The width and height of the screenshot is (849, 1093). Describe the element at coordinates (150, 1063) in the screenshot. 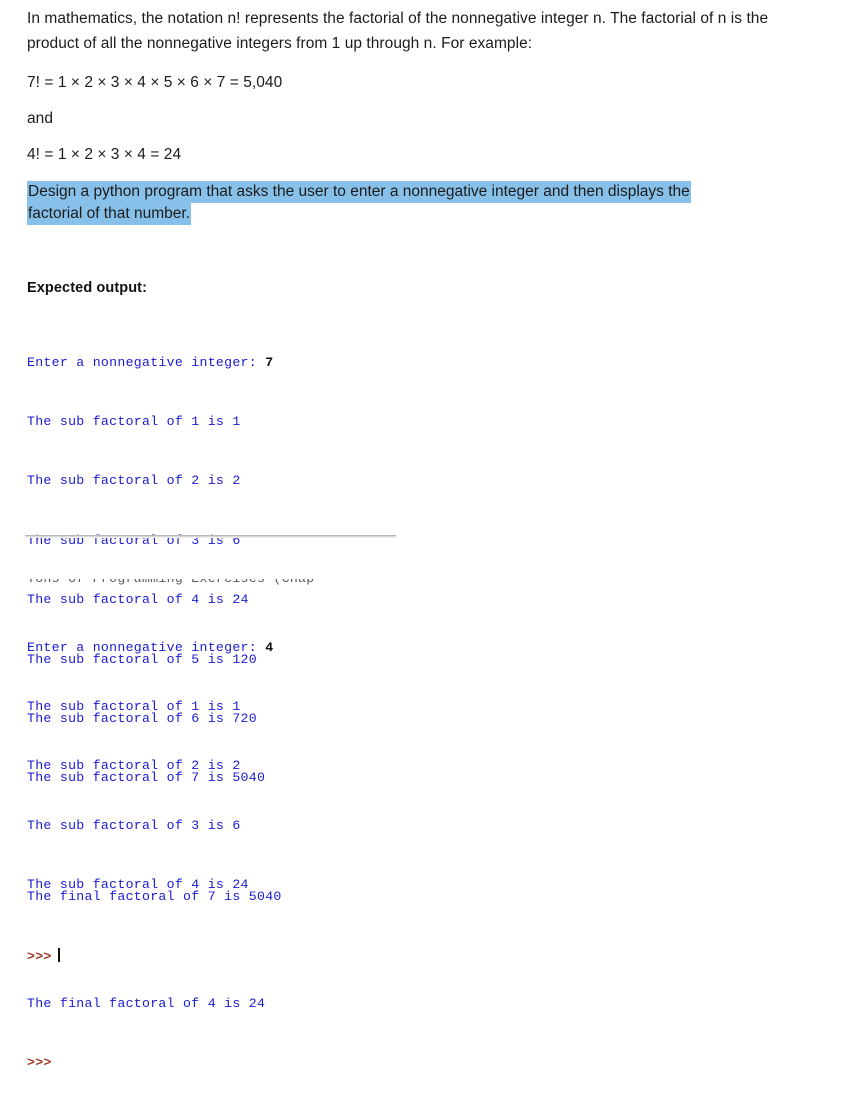

I see `console-shell-prompt-line: >>>` at that location.